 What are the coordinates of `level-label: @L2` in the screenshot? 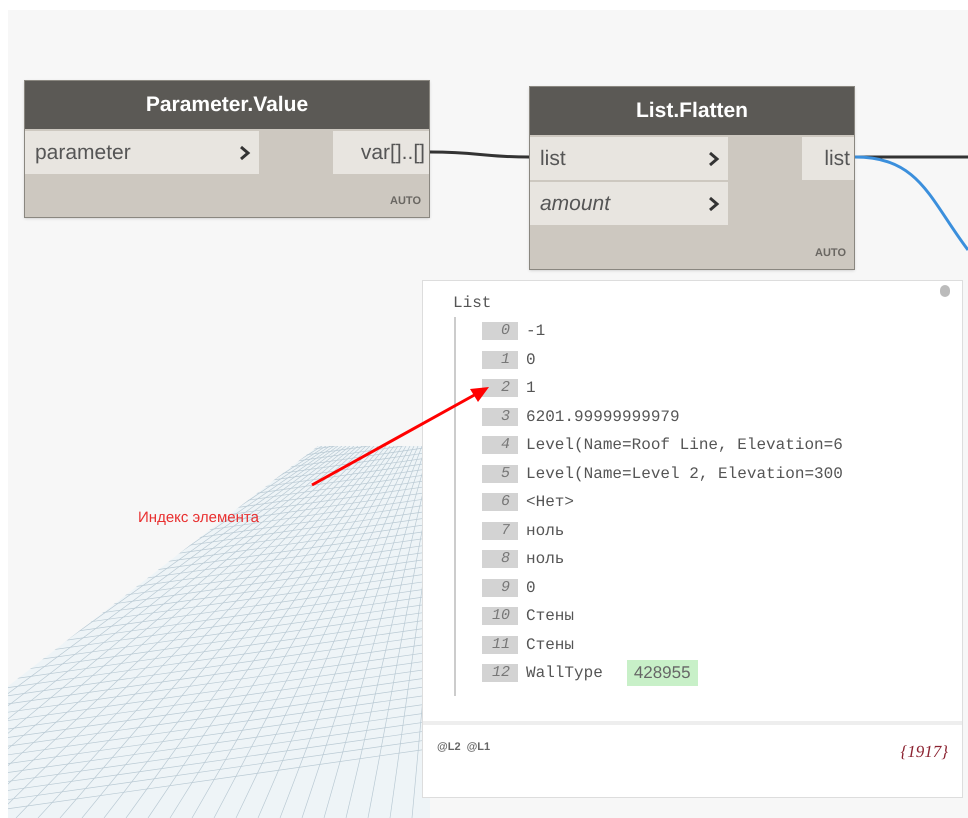 It's located at (449, 747).